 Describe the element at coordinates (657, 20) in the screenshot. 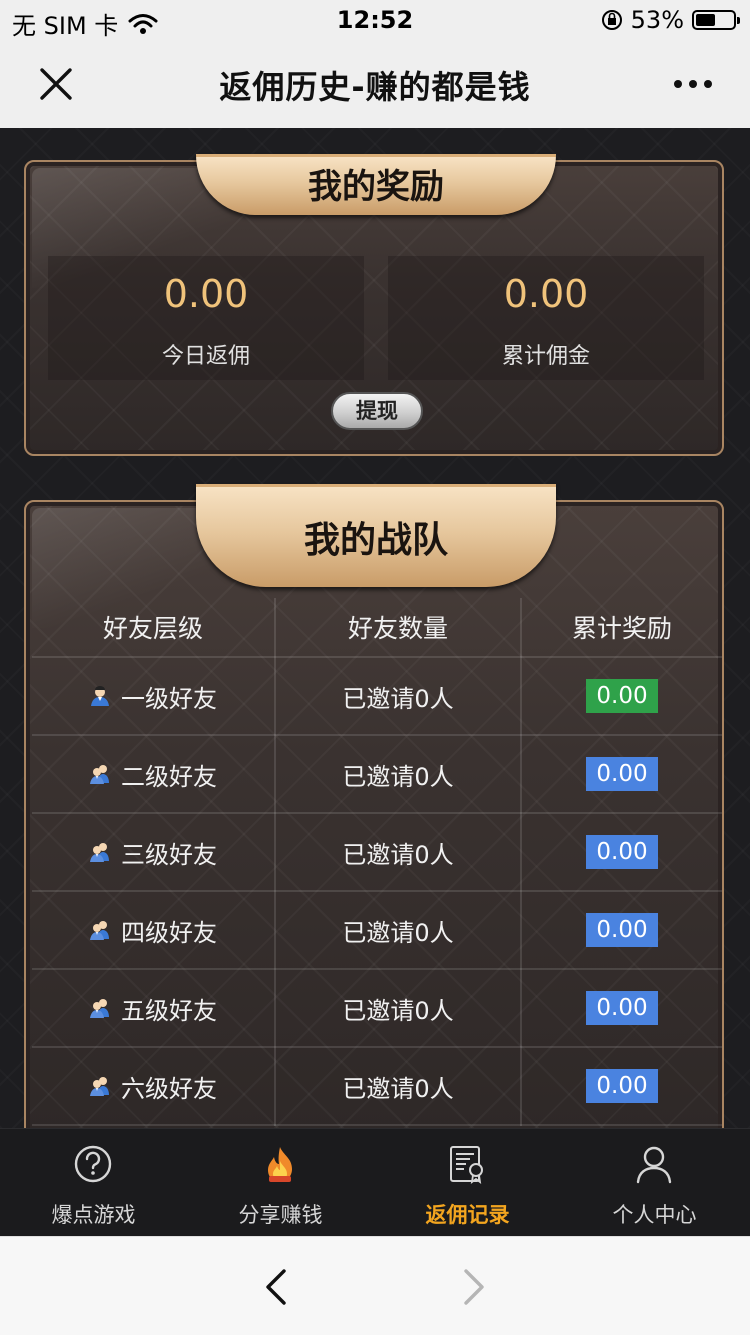

I see `battery-percent: 53%` at that location.